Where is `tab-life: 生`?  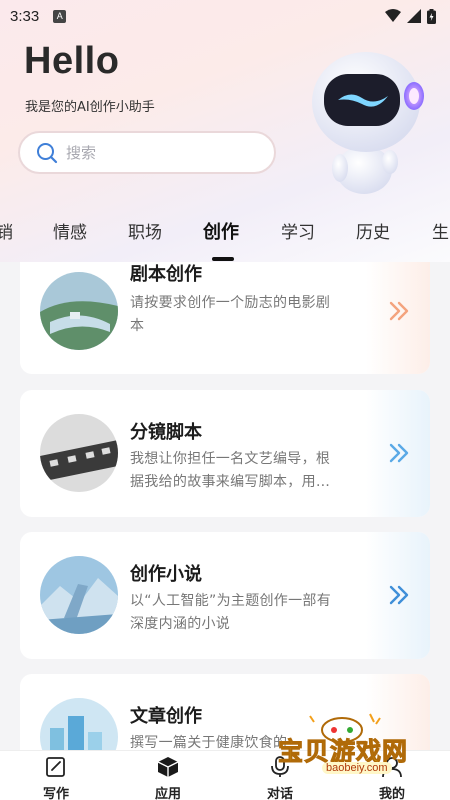 tab-life: 生 is located at coordinates (440, 230).